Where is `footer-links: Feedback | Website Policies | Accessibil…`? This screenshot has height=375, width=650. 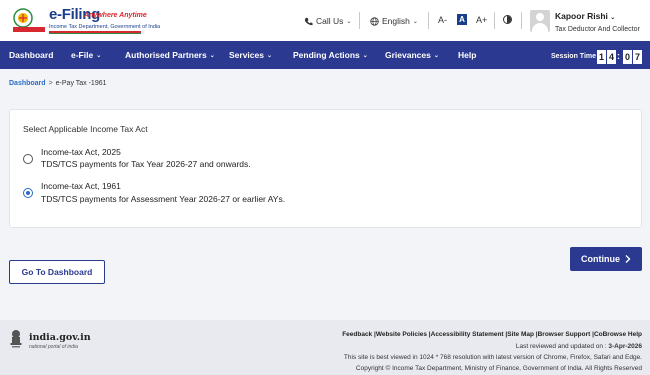
footer-links: Feedback | Website Policies | Accessibil… is located at coordinates (492, 334).